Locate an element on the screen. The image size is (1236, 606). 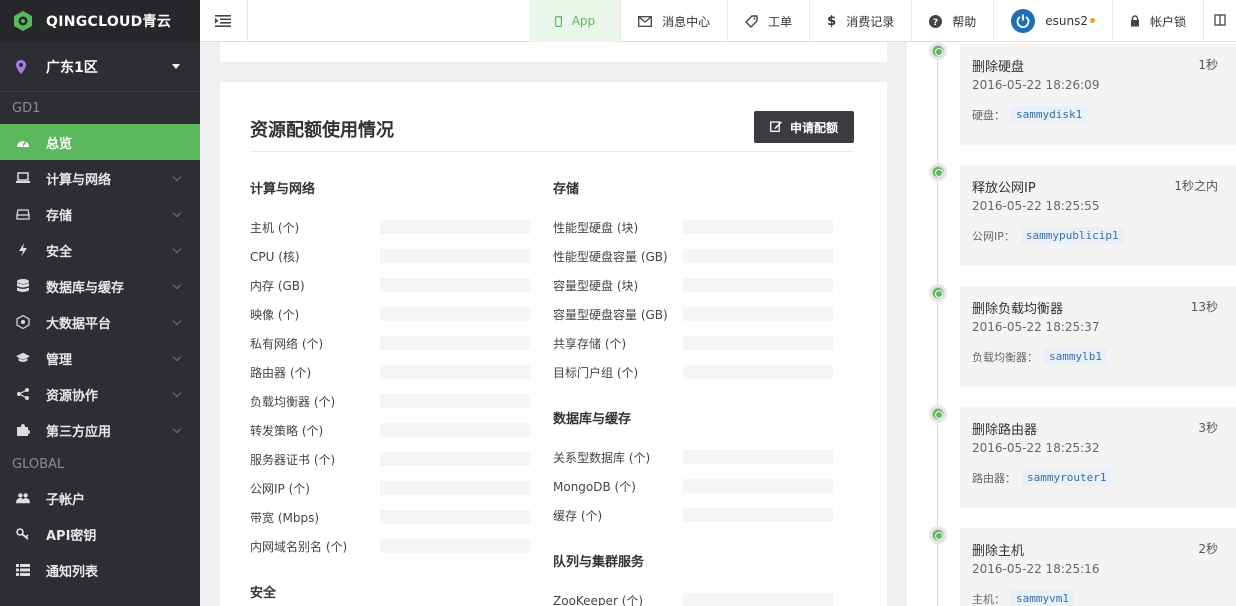
nav-group-gd1: GD1 is located at coordinates (26, 108).